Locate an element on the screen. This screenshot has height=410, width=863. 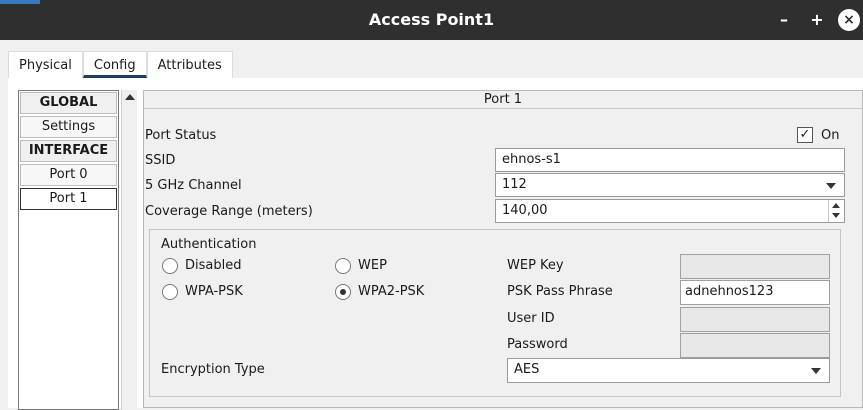
port-status-on-label: On is located at coordinates (830, 135).